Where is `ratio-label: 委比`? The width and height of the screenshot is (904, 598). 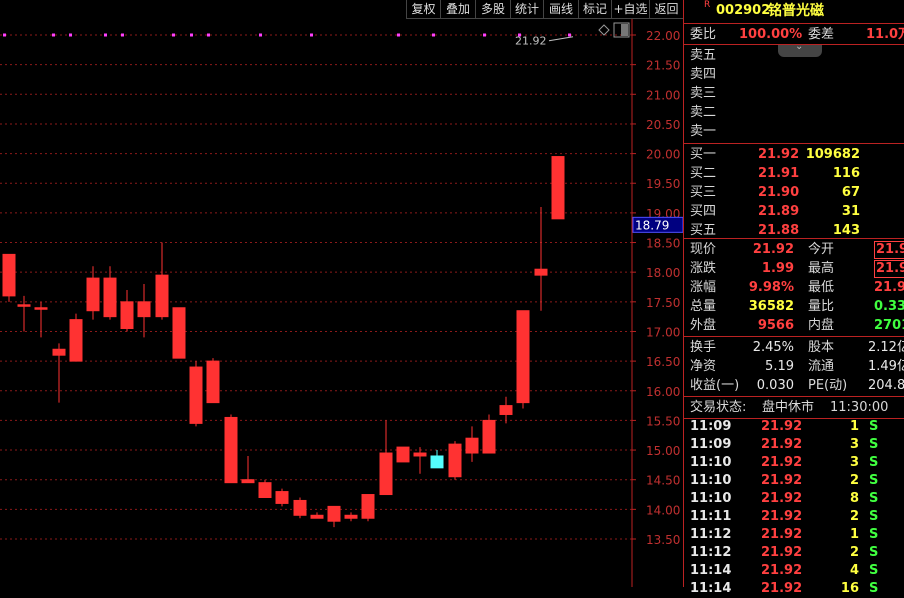 ratio-label: 委比 is located at coordinates (703, 34).